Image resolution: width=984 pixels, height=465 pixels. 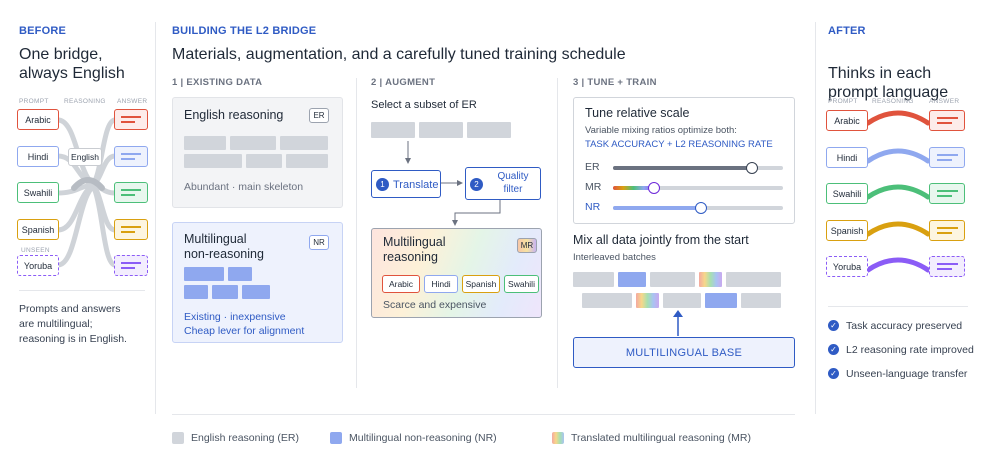 What do you see at coordinates (131, 229) in the screenshot?
I see `before-answer-spanish` at bounding box center [131, 229].